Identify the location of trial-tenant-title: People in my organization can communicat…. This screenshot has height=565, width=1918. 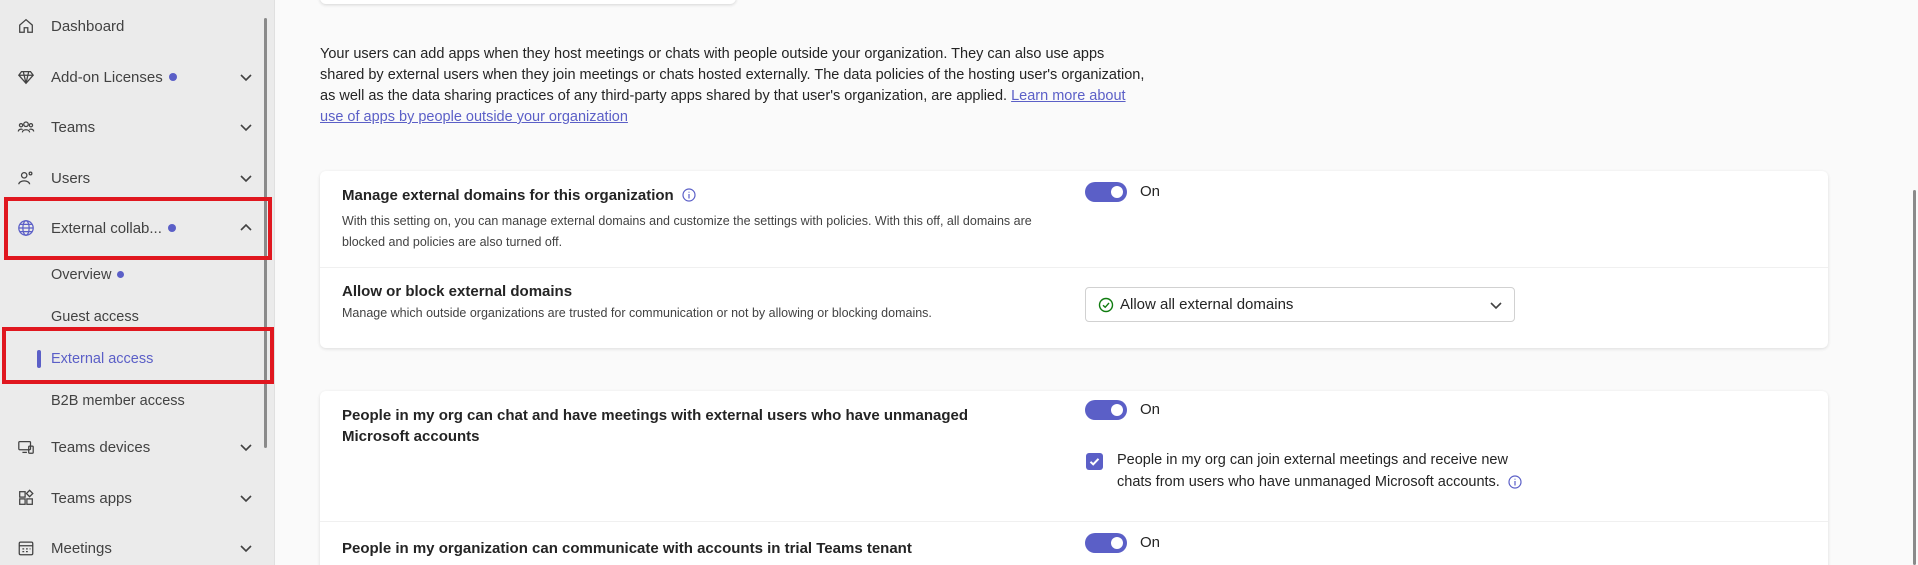
(627, 548).